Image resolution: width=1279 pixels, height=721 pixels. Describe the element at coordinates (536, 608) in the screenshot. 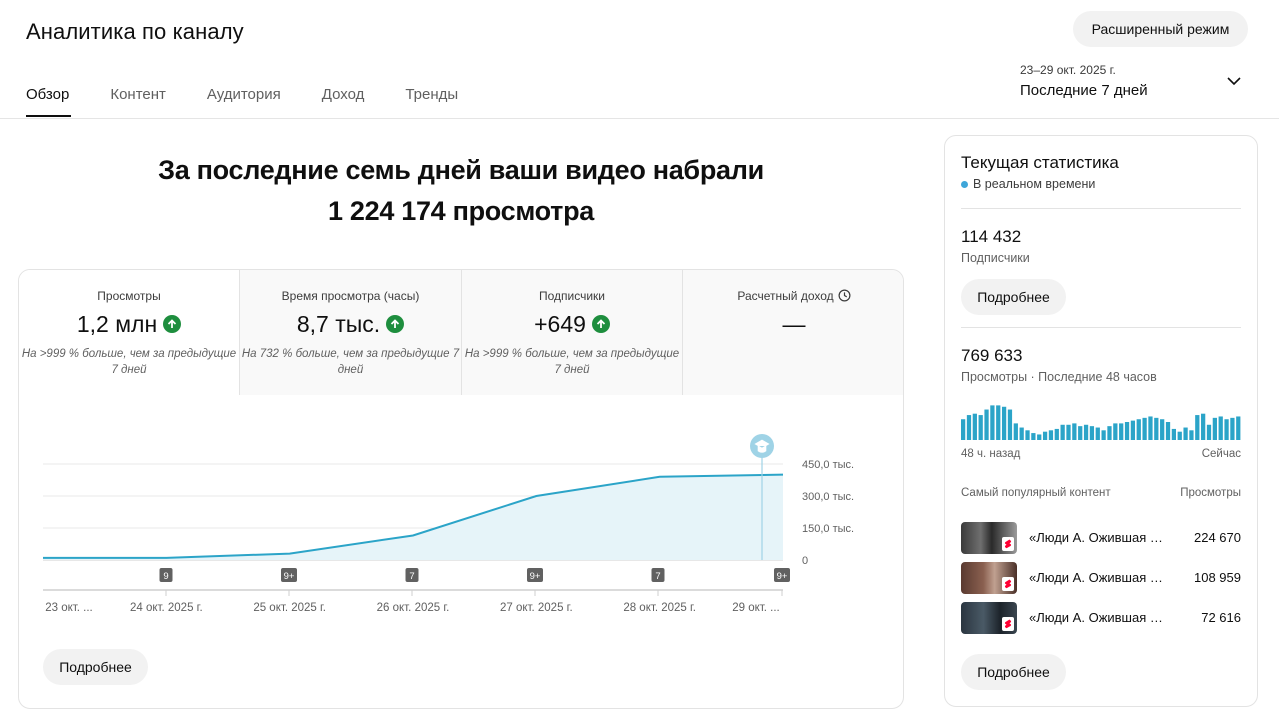

I see `x-tick-label: 27 окт. 2025 г.` at that location.